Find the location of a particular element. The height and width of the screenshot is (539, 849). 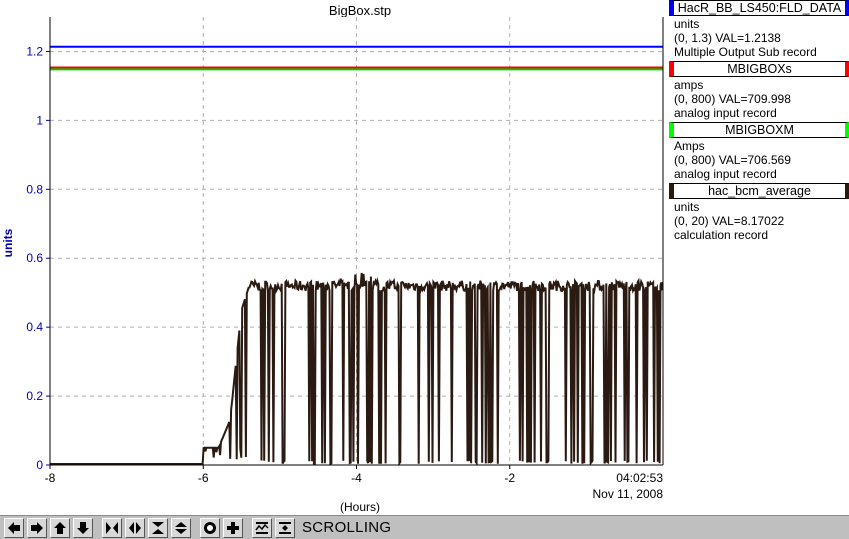

y-tick-label: 0.6 is located at coordinates (34, 258).